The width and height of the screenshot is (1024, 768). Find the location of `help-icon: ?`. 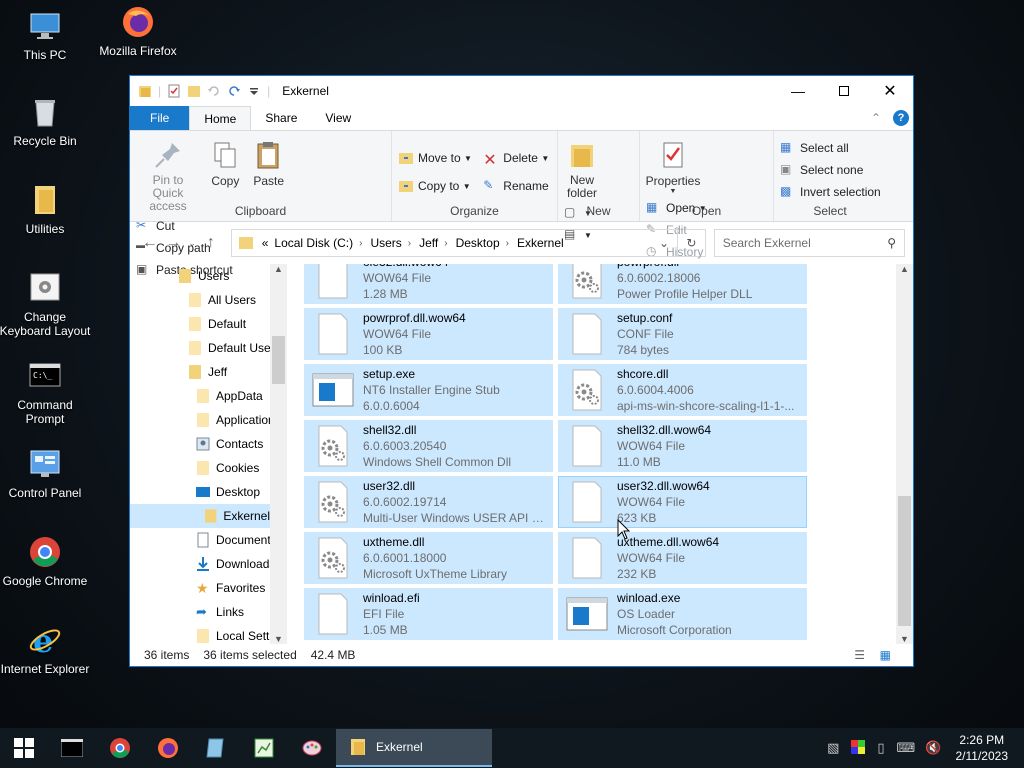

help-icon: ? is located at coordinates (901, 118).